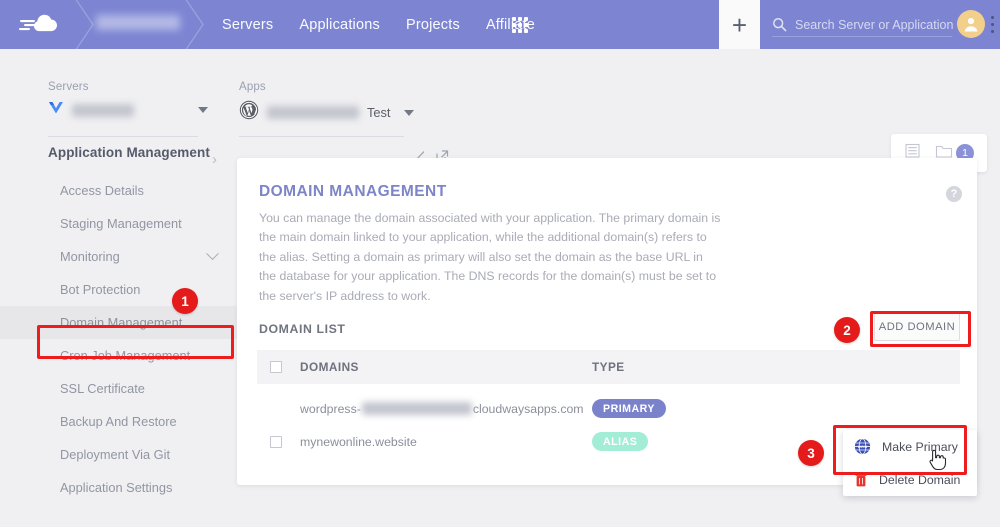 This screenshot has width=1000, height=527. I want to click on annotation-number-3: 3, so click(811, 453).